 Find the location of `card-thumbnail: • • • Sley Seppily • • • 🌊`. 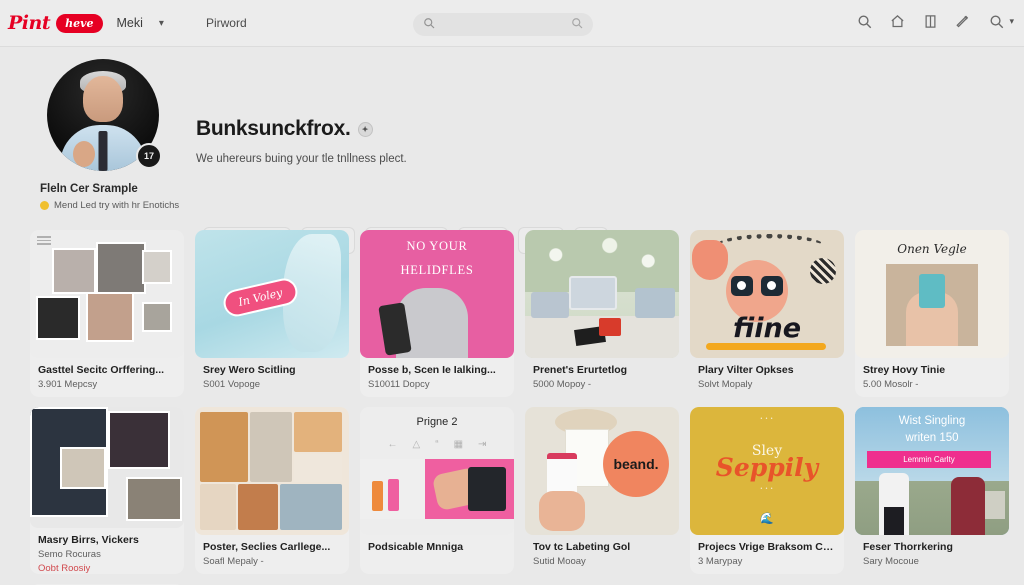

card-thumbnail: • • • Sley Seppily • • • 🌊 is located at coordinates (767, 471).